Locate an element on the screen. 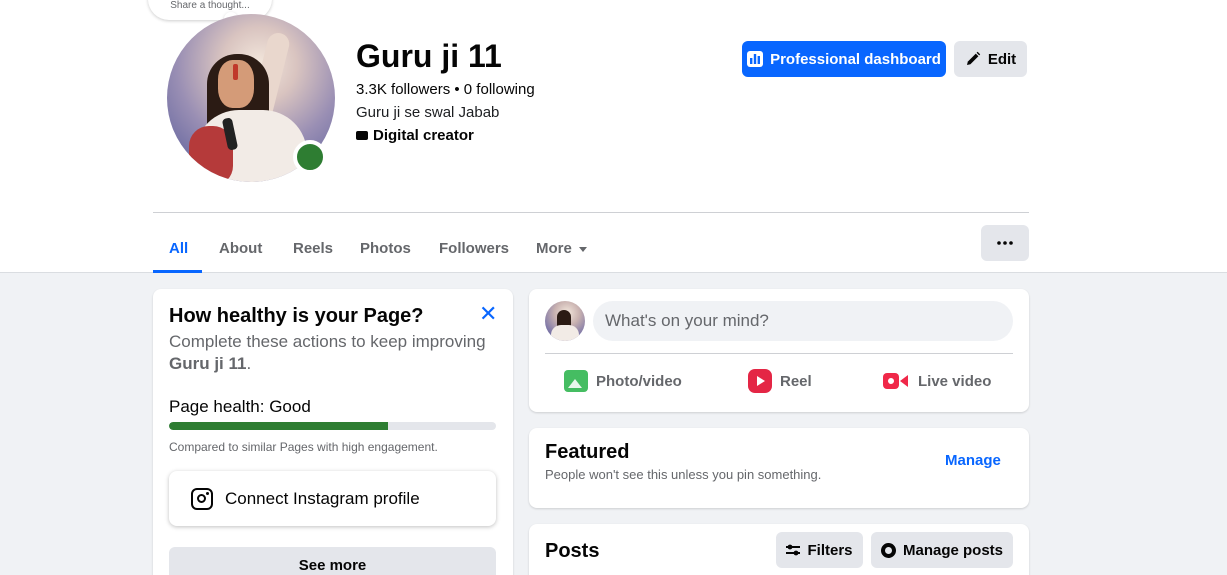  composer-divider is located at coordinates (779, 353).